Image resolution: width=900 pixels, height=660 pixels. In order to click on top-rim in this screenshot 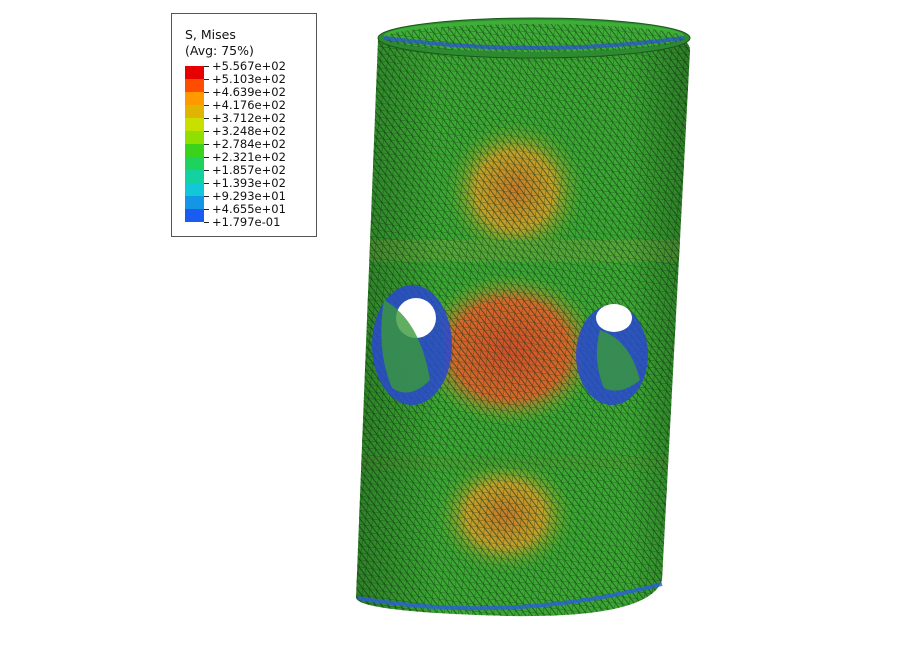, I will do `click(534, 38)`.